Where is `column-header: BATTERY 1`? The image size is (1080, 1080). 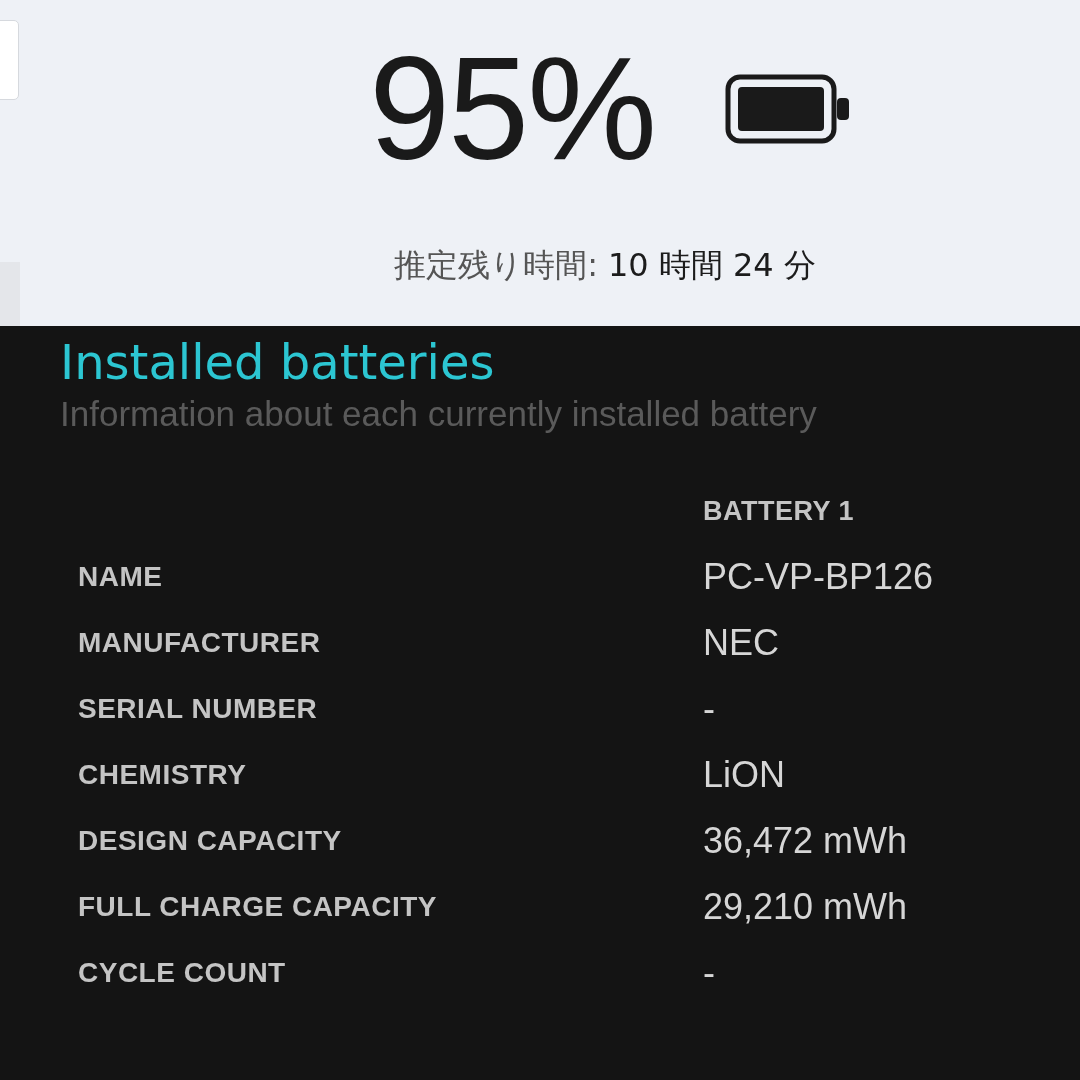
column-header: BATTERY 1 is located at coordinates (779, 511).